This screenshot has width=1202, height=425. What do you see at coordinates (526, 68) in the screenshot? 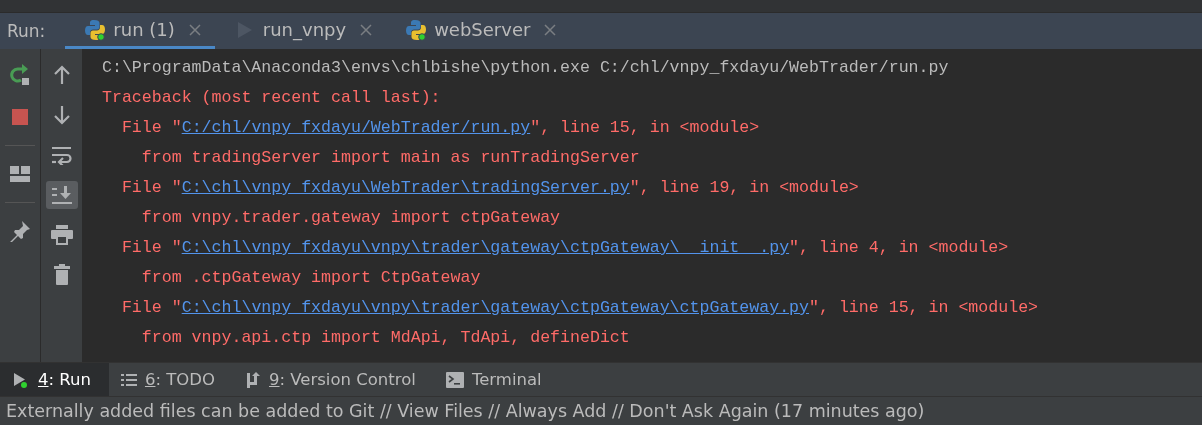
I see `console-line: C:\ProgramData\Anaconda3\envs\chlbishe\python.exe C:/chl/vnpy_fxdayu/WebTrader/run.py` at bounding box center [526, 68].